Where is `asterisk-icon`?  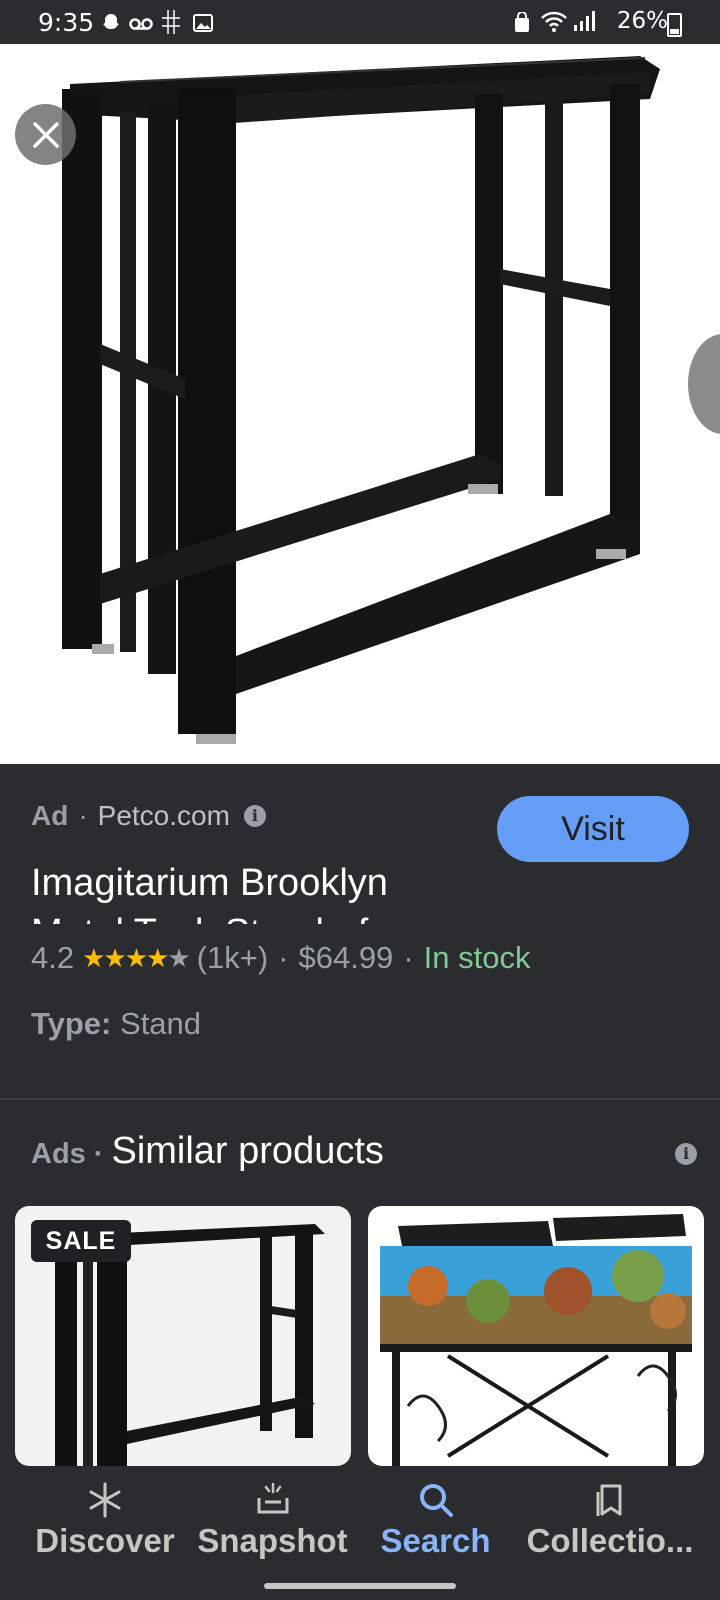
asterisk-icon is located at coordinates (105, 1500).